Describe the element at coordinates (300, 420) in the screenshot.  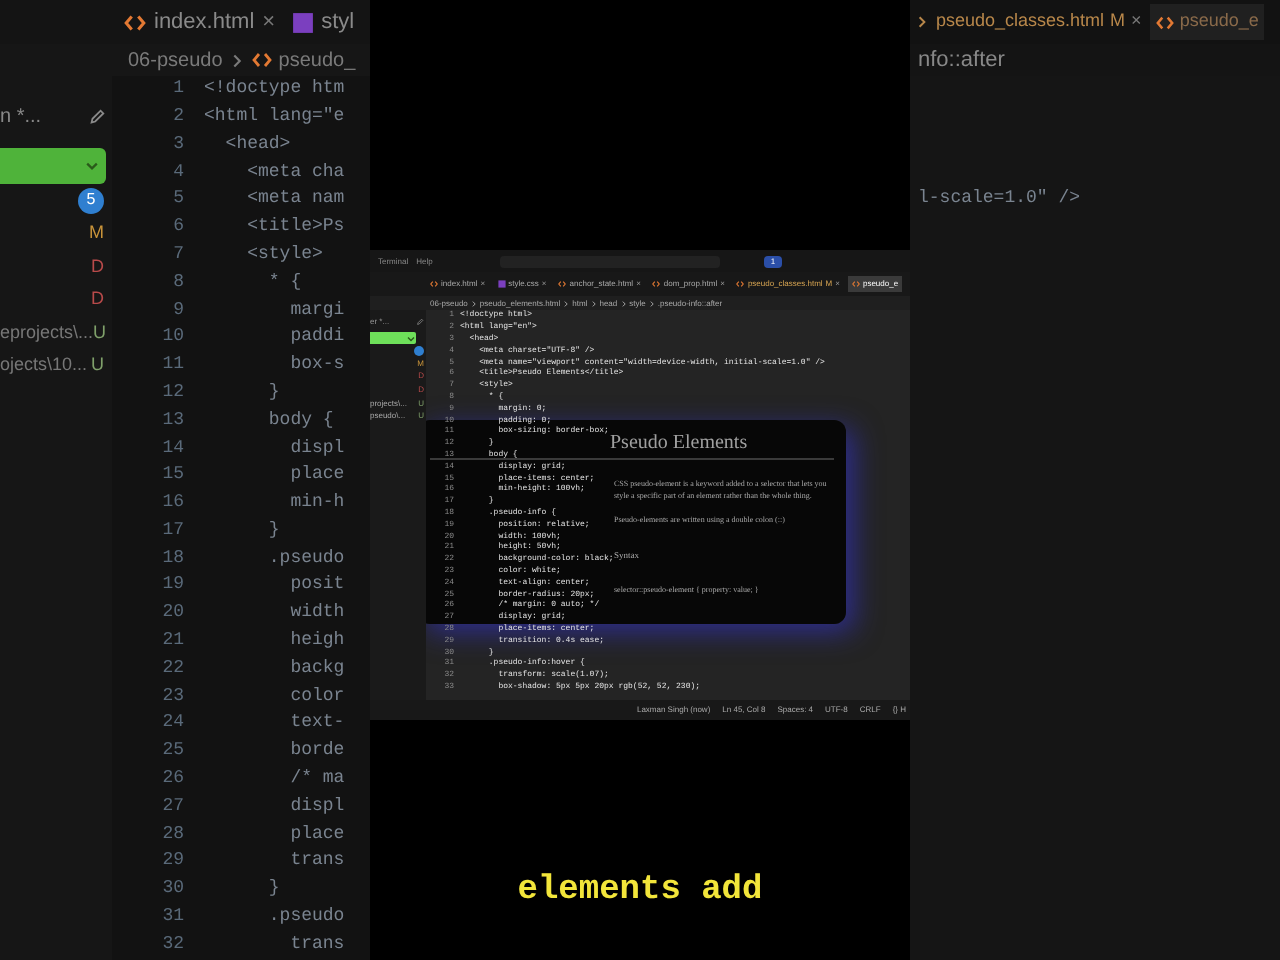
I see `code-line: body {` at that location.